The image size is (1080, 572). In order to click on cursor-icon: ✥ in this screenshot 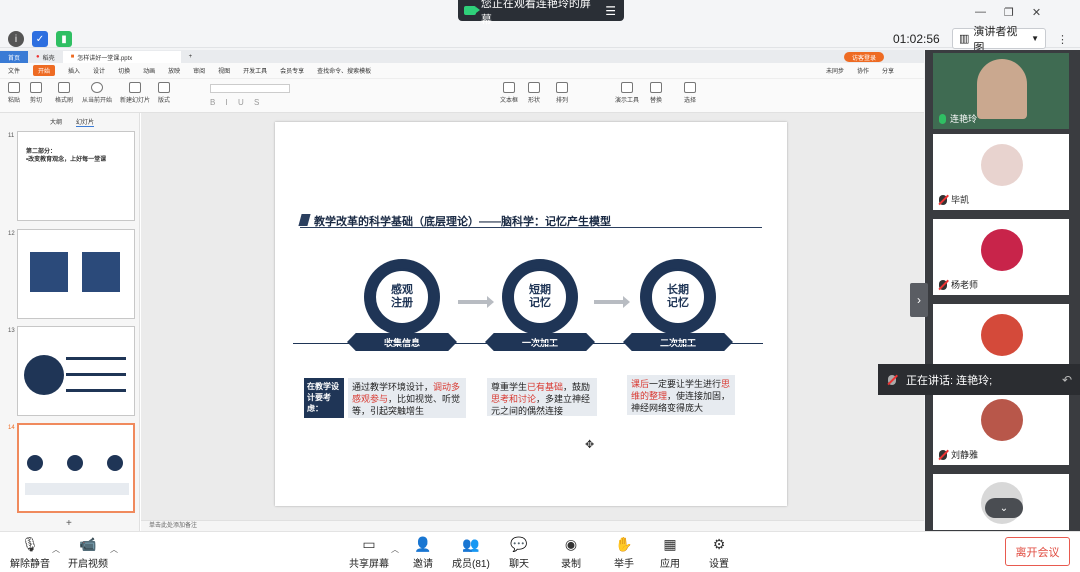, I will do `click(590, 445)`.